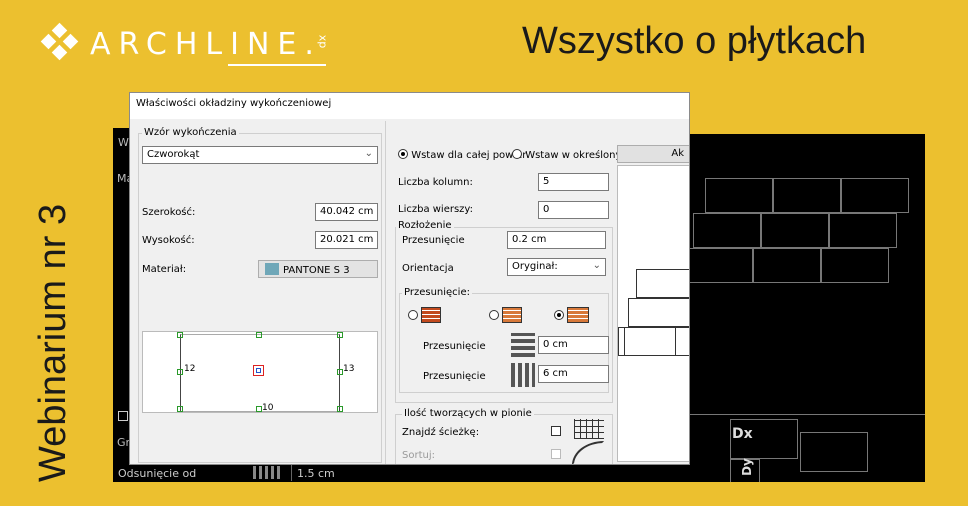  Describe the element at coordinates (435, 182) in the screenshot. I see `columns-label: Liczba kolumn:` at that location.